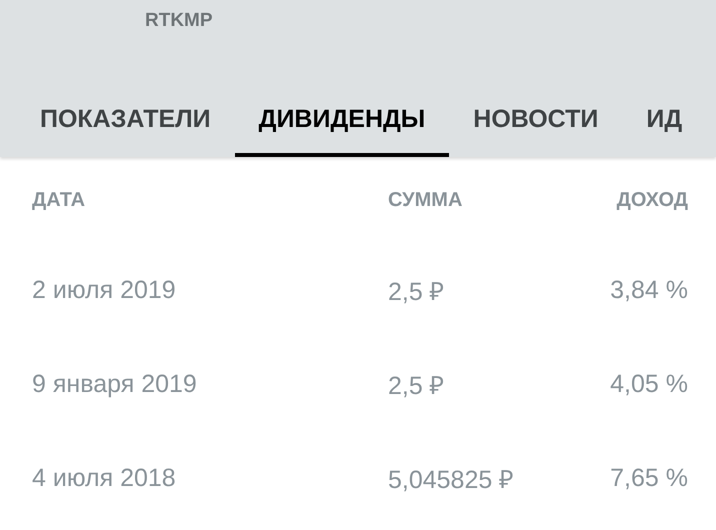 This screenshot has width=716, height=530. I want to click on table-cell-text: 7,65 %, so click(648, 478).